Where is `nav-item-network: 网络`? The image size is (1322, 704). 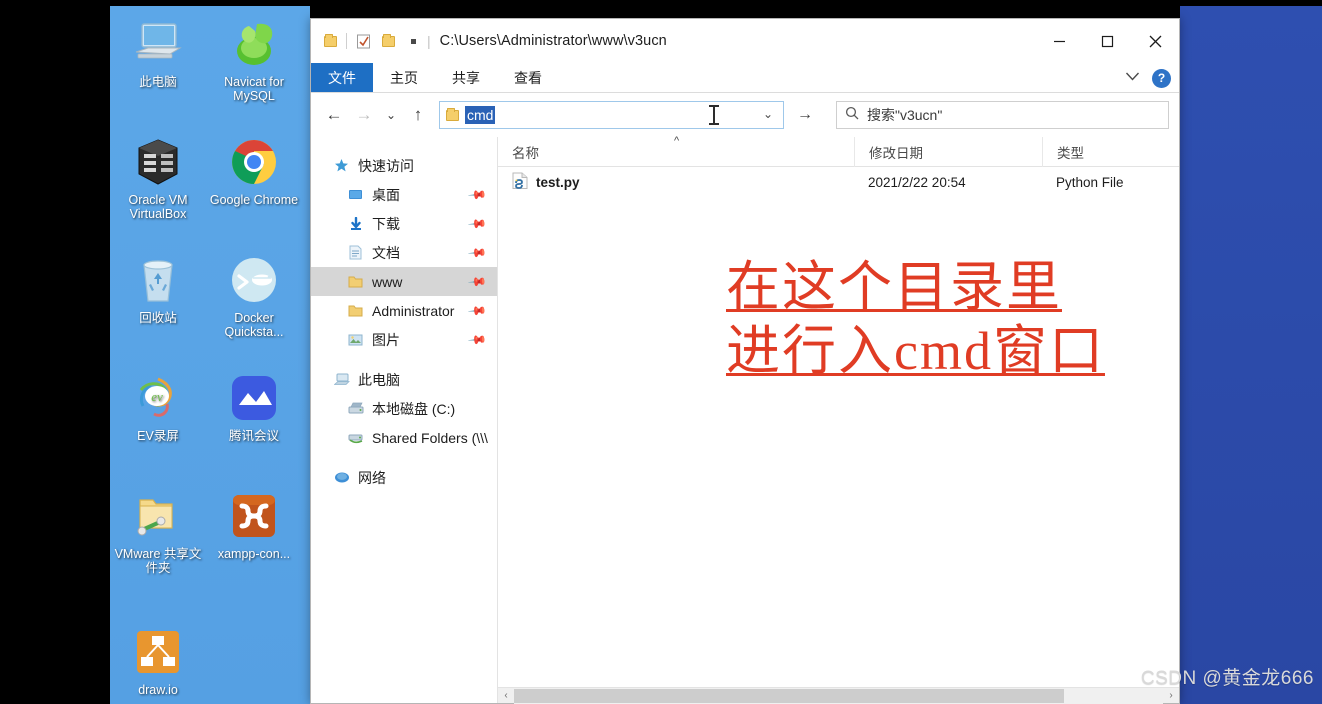 nav-item-network: 网络 is located at coordinates (404, 477).